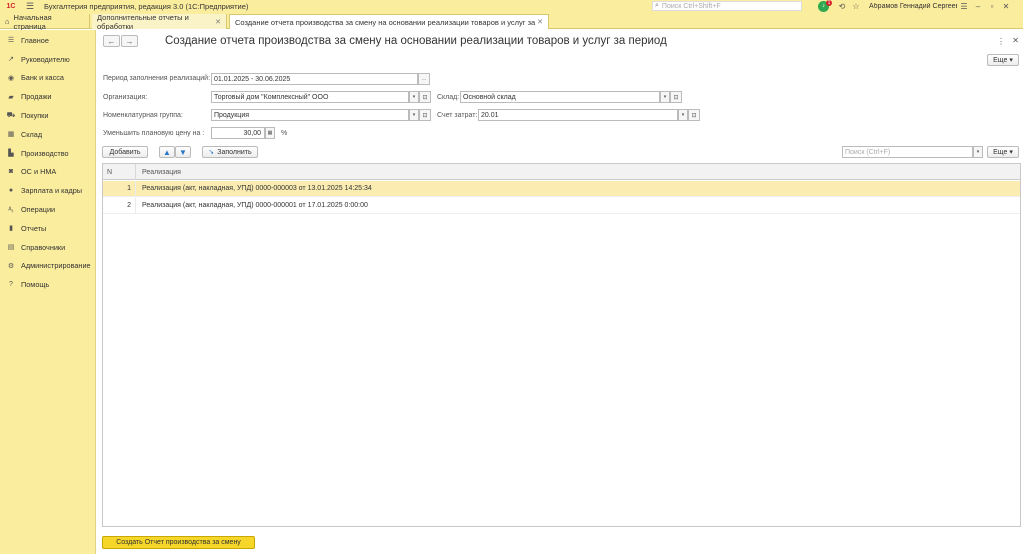  I want to click on fill-label: Заполнить, so click(234, 152).